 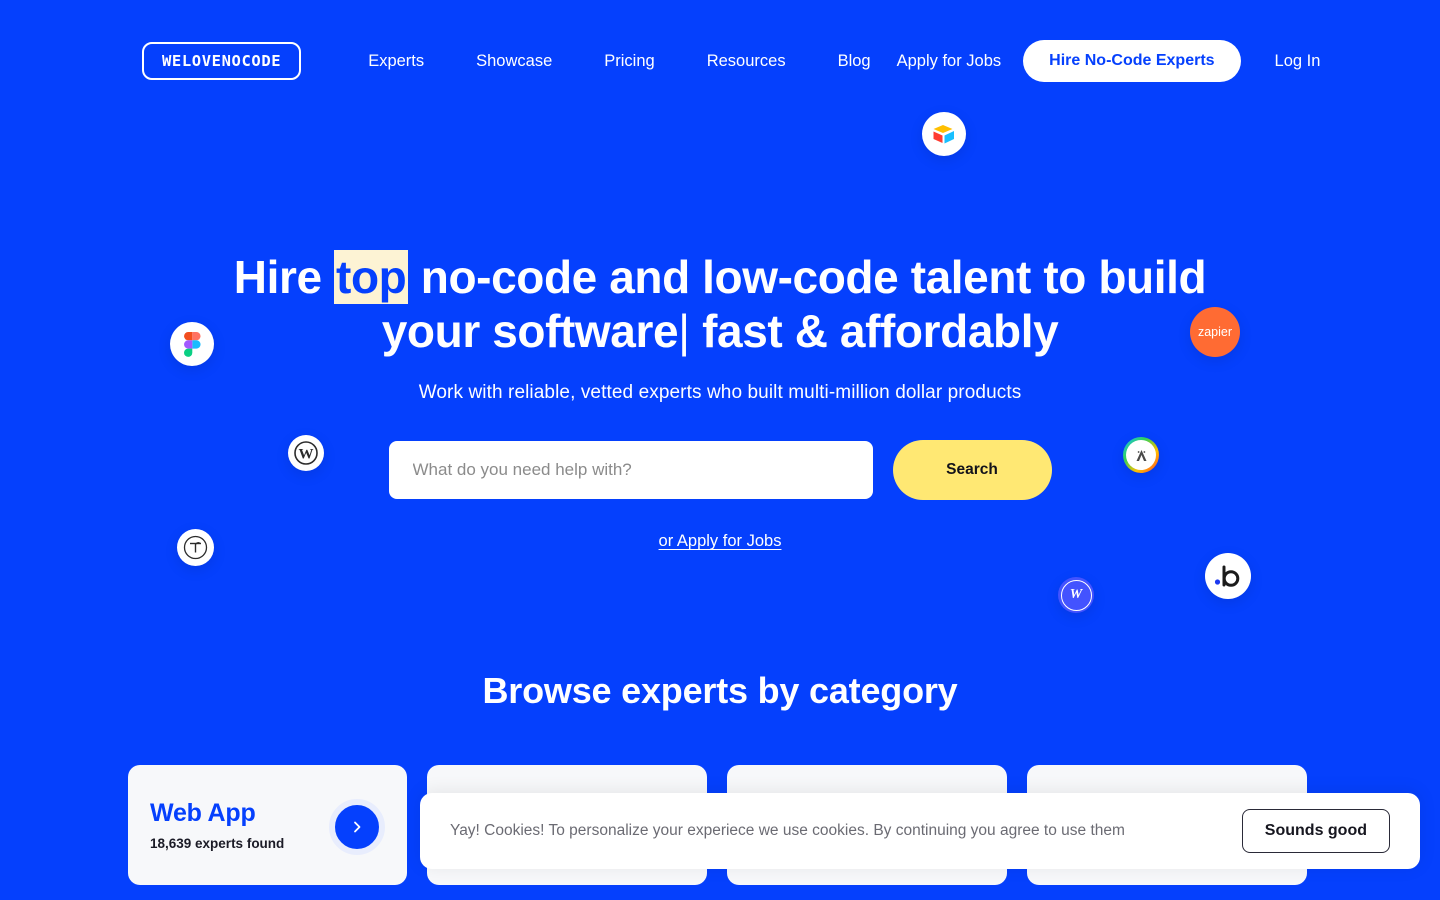 I want to click on wordpress-icon: W, so click(x=306, y=453).